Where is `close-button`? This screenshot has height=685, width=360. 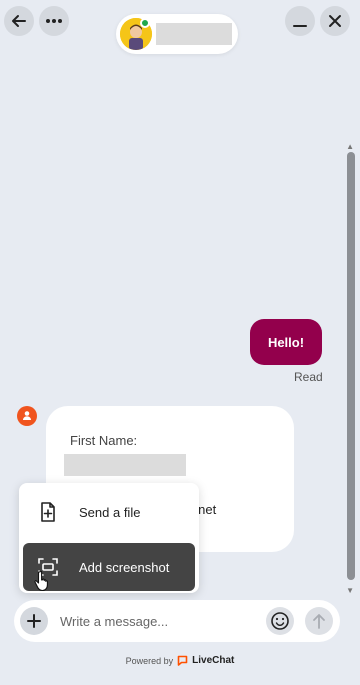 close-button is located at coordinates (335, 21).